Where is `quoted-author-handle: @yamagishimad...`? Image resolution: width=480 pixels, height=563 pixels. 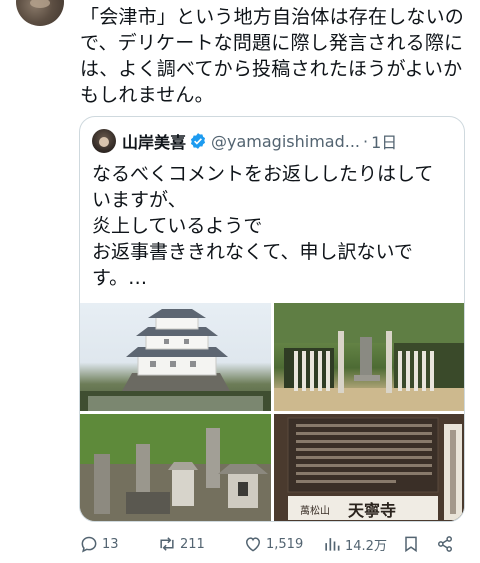
quoted-author-handle: @yamagishimad... is located at coordinates (285, 141).